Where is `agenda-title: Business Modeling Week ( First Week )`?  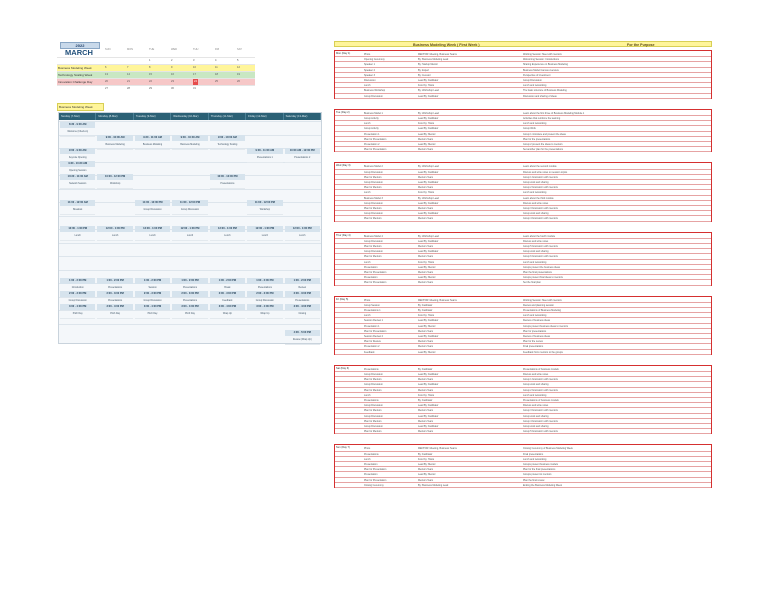
agenda-title: Business Modeling Week ( First Week ) is located at coordinates (446, 45).